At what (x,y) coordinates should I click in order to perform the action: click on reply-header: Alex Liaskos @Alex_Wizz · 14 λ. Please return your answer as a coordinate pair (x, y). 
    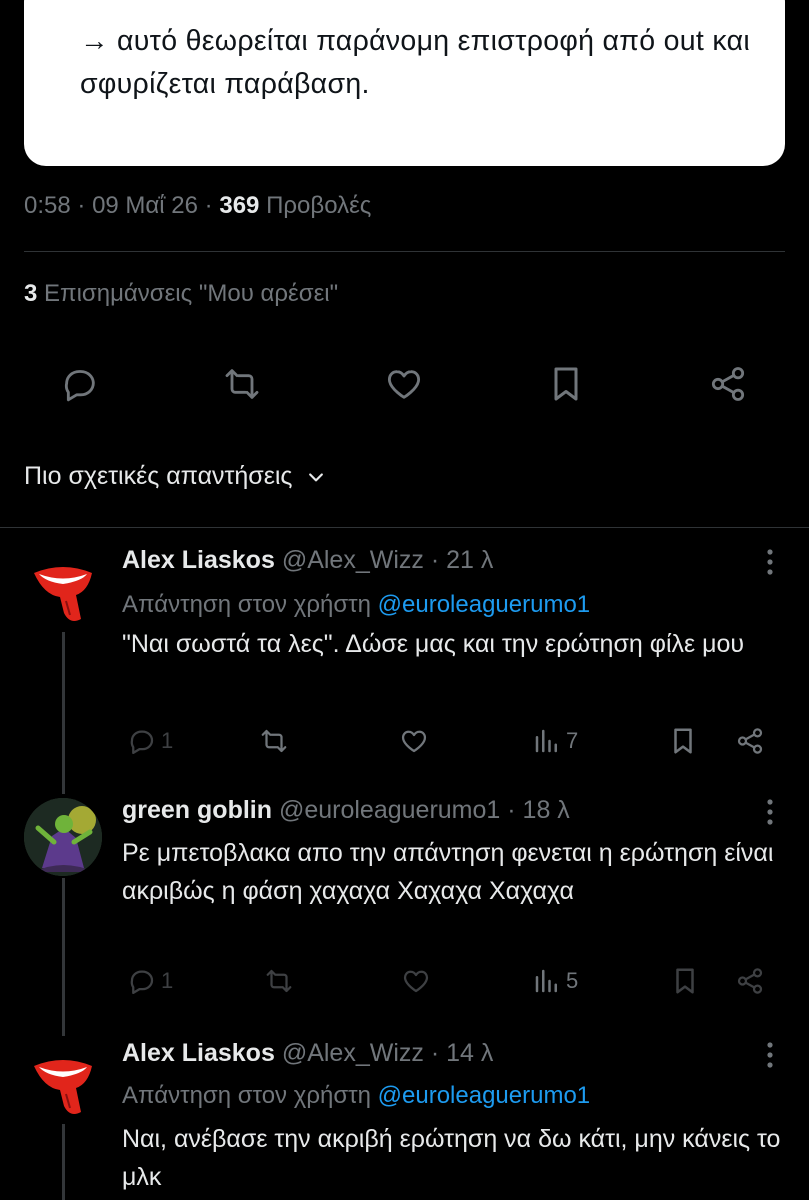
    Looking at the image, I should click on (307, 1053).